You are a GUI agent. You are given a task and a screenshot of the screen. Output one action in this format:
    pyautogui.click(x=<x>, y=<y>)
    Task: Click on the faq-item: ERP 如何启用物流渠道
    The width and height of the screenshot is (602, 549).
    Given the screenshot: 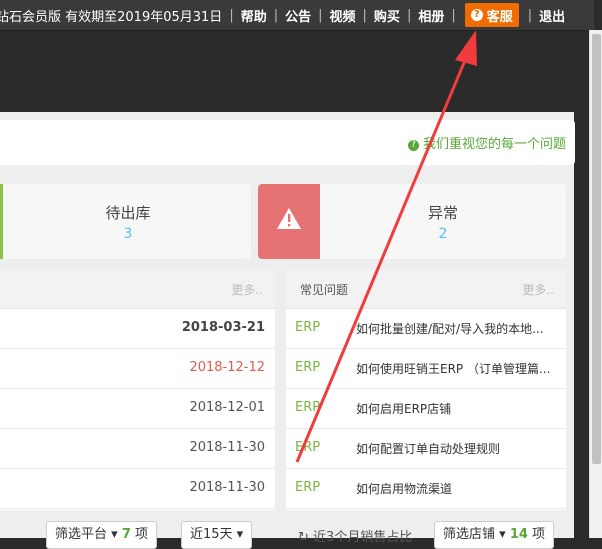 What is the action you would take?
    pyautogui.click(x=426, y=489)
    